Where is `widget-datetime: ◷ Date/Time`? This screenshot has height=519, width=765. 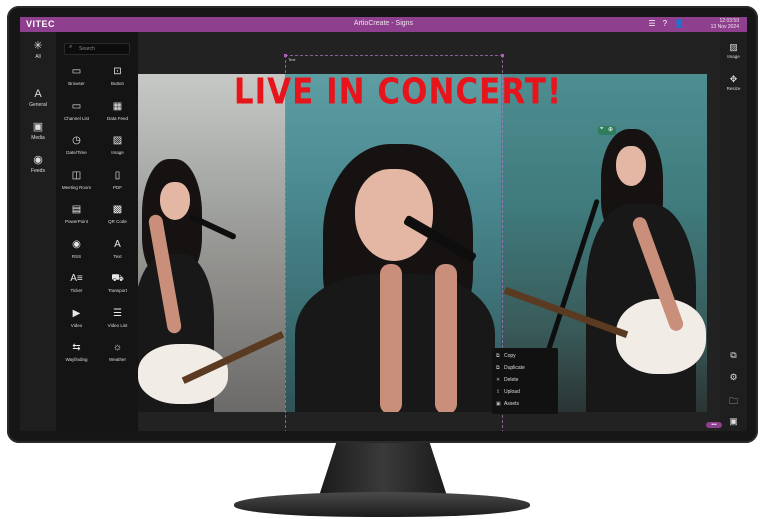 widget-datetime: ◷ Date/Time is located at coordinates (76, 146).